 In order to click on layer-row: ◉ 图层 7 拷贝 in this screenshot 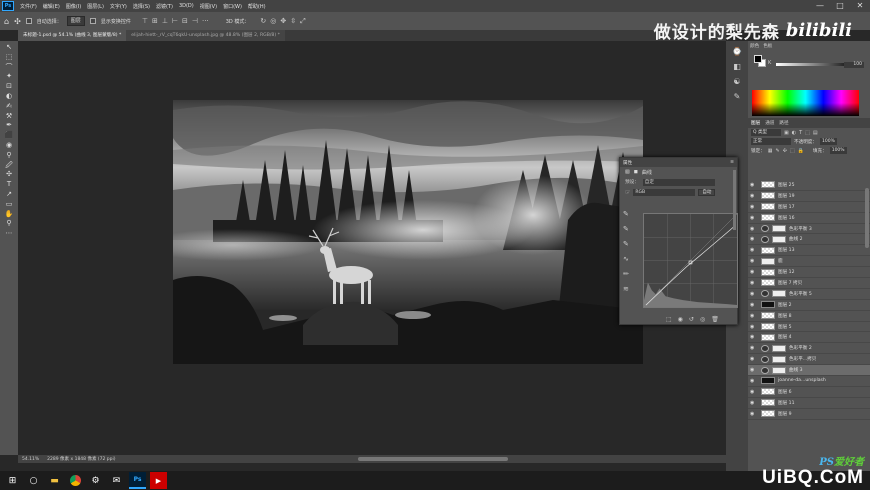, I will do `click(809, 283)`.